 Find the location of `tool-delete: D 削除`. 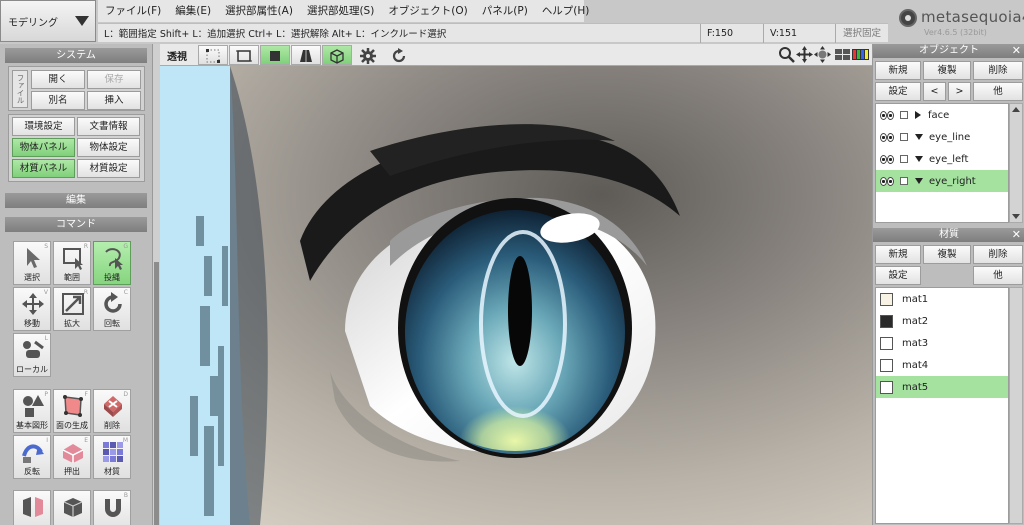

tool-delete: D 削除 is located at coordinates (112, 411).